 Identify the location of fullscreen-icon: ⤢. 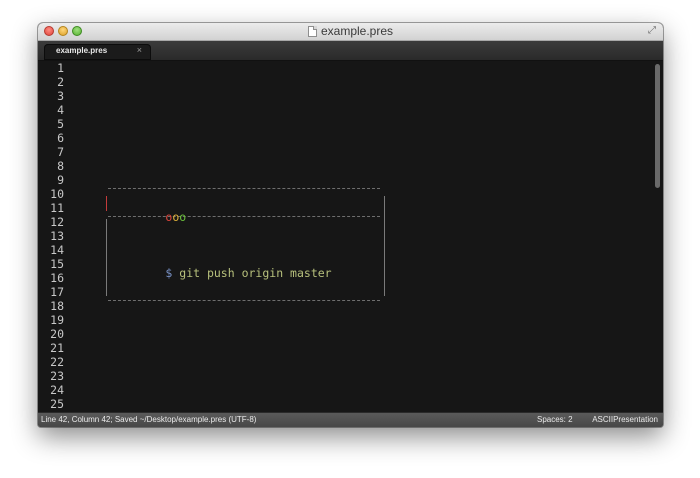
(653, 31).